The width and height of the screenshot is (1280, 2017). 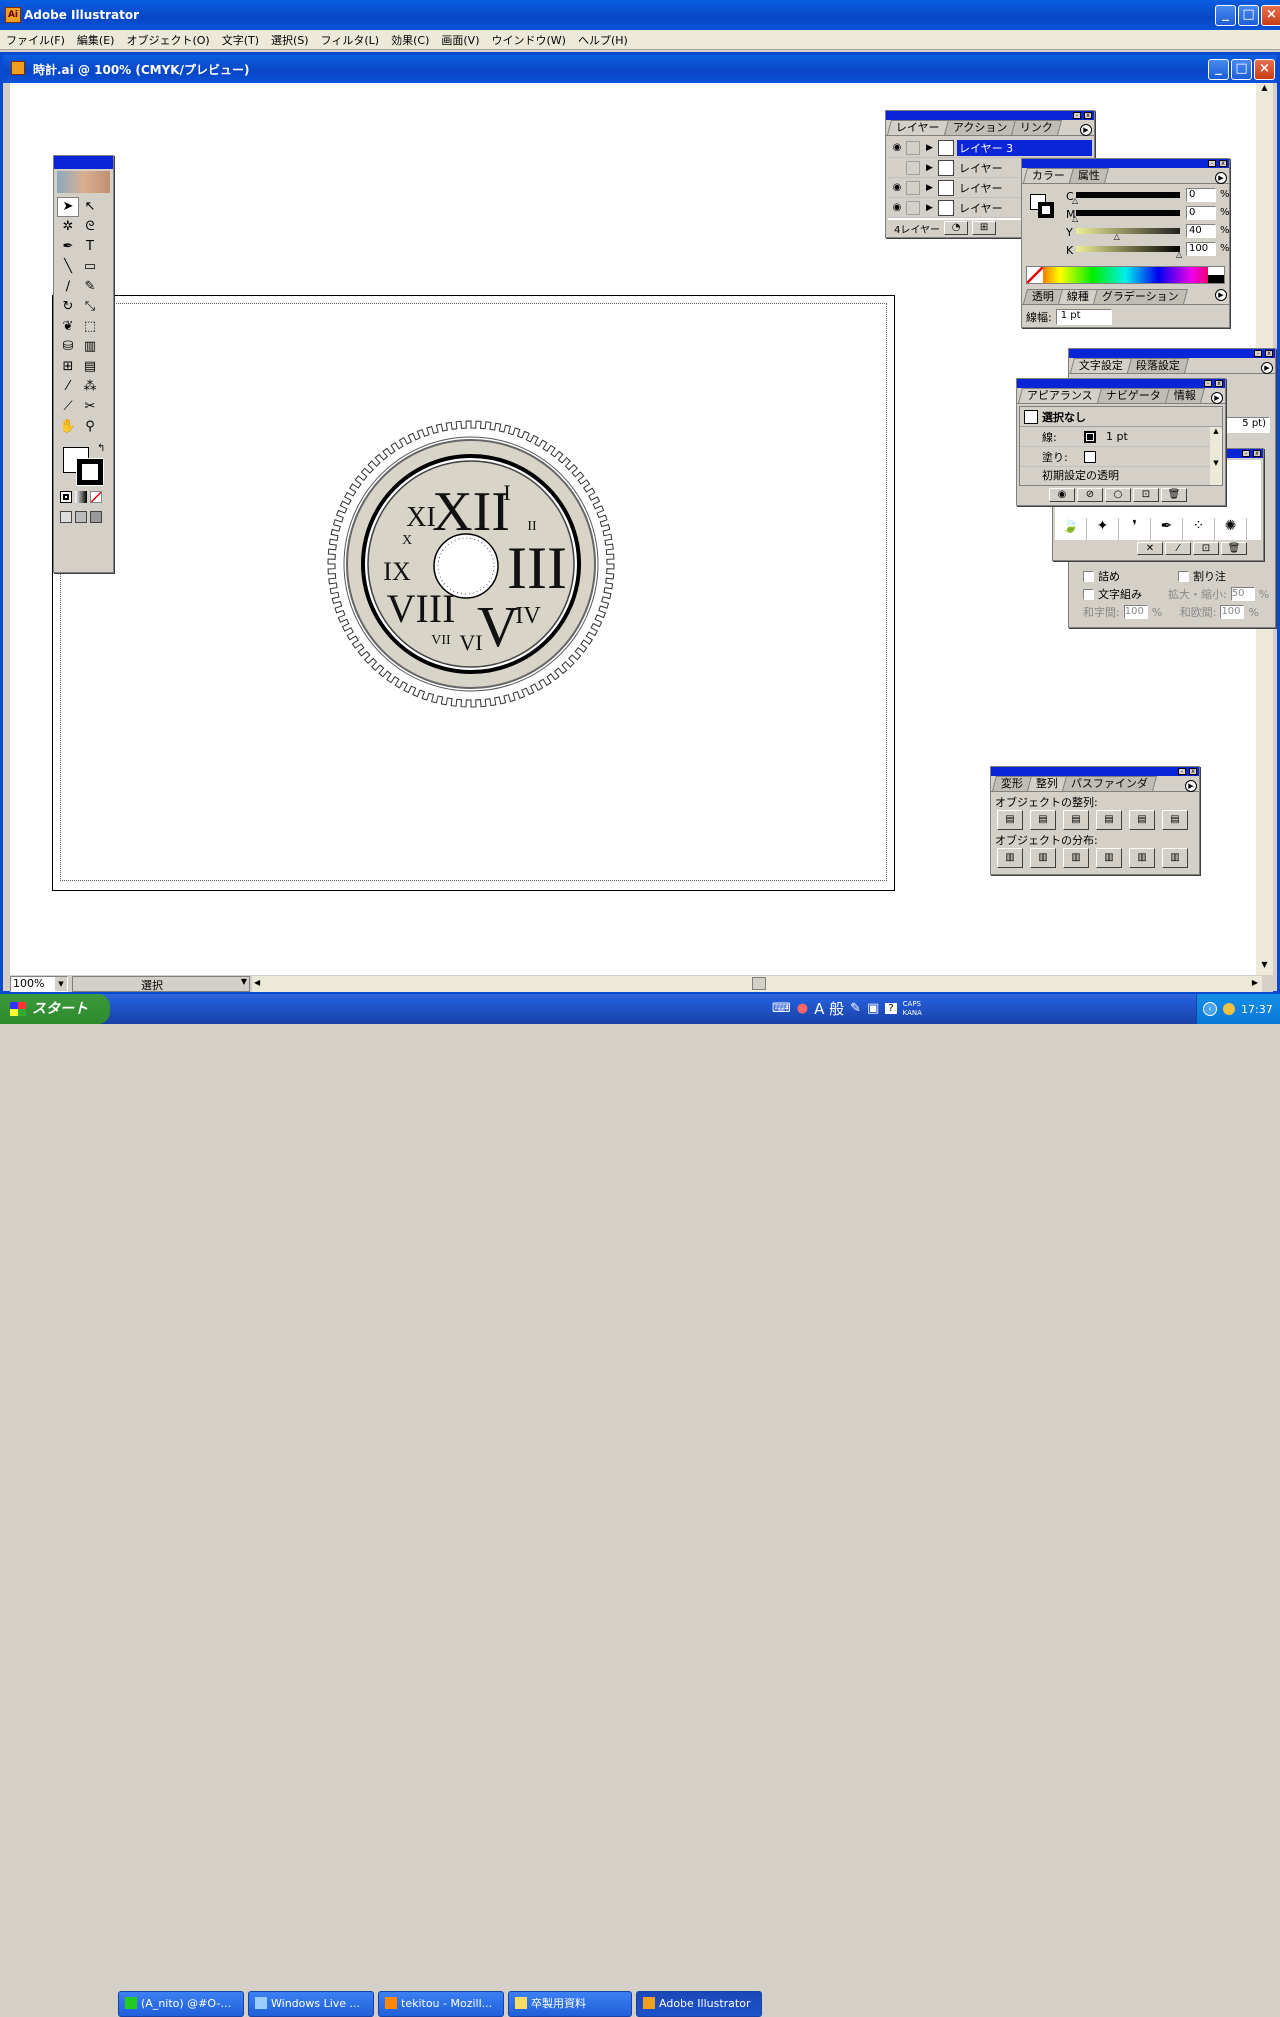 What do you see at coordinates (240, 40) in the screenshot?
I see `menu-item-3: 文字(T)` at bounding box center [240, 40].